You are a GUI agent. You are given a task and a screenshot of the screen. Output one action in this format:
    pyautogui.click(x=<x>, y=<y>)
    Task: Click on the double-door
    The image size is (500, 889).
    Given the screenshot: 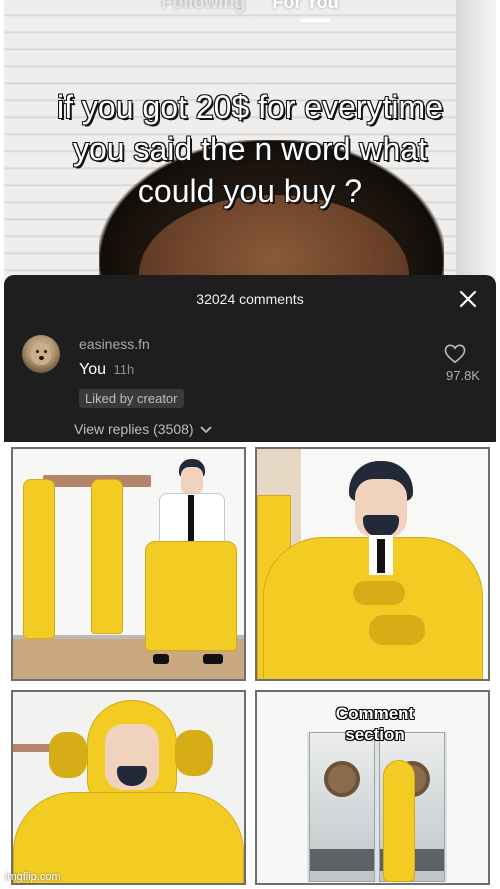 What is the action you would take?
    pyautogui.click(x=377, y=807)
    